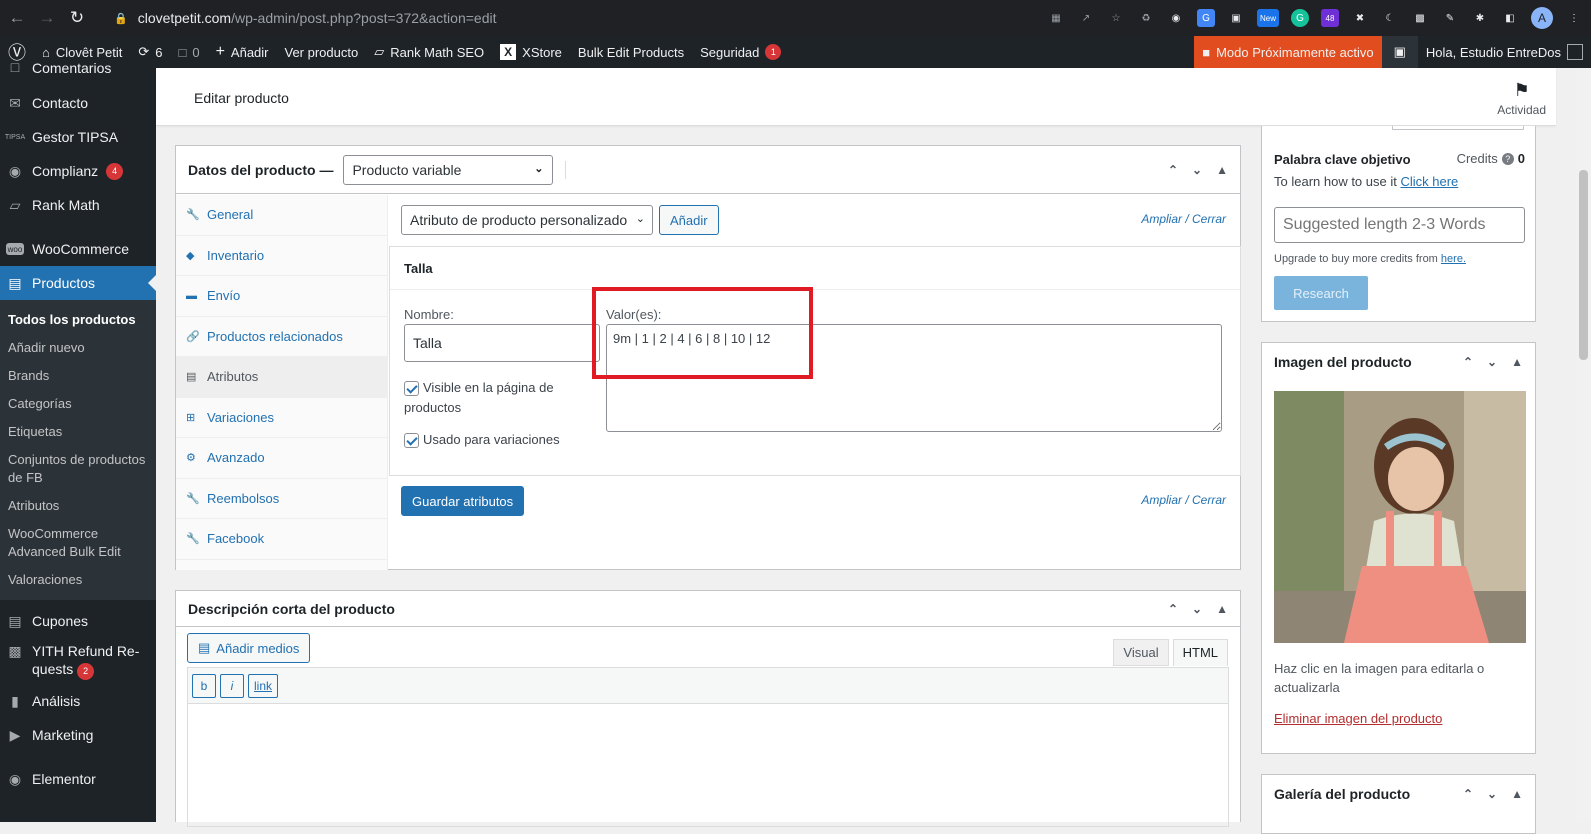  What do you see at coordinates (708, 764) in the screenshot?
I see `description-editor` at bounding box center [708, 764].